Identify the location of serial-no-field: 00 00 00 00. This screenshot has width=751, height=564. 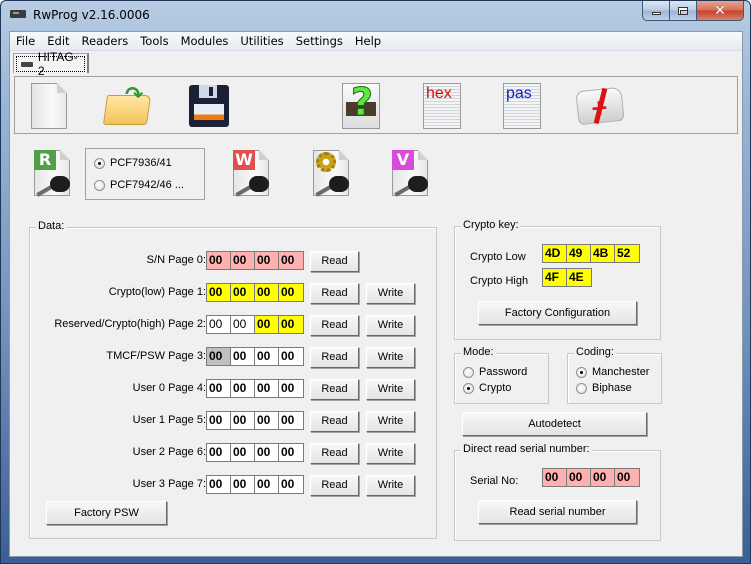
(591, 477).